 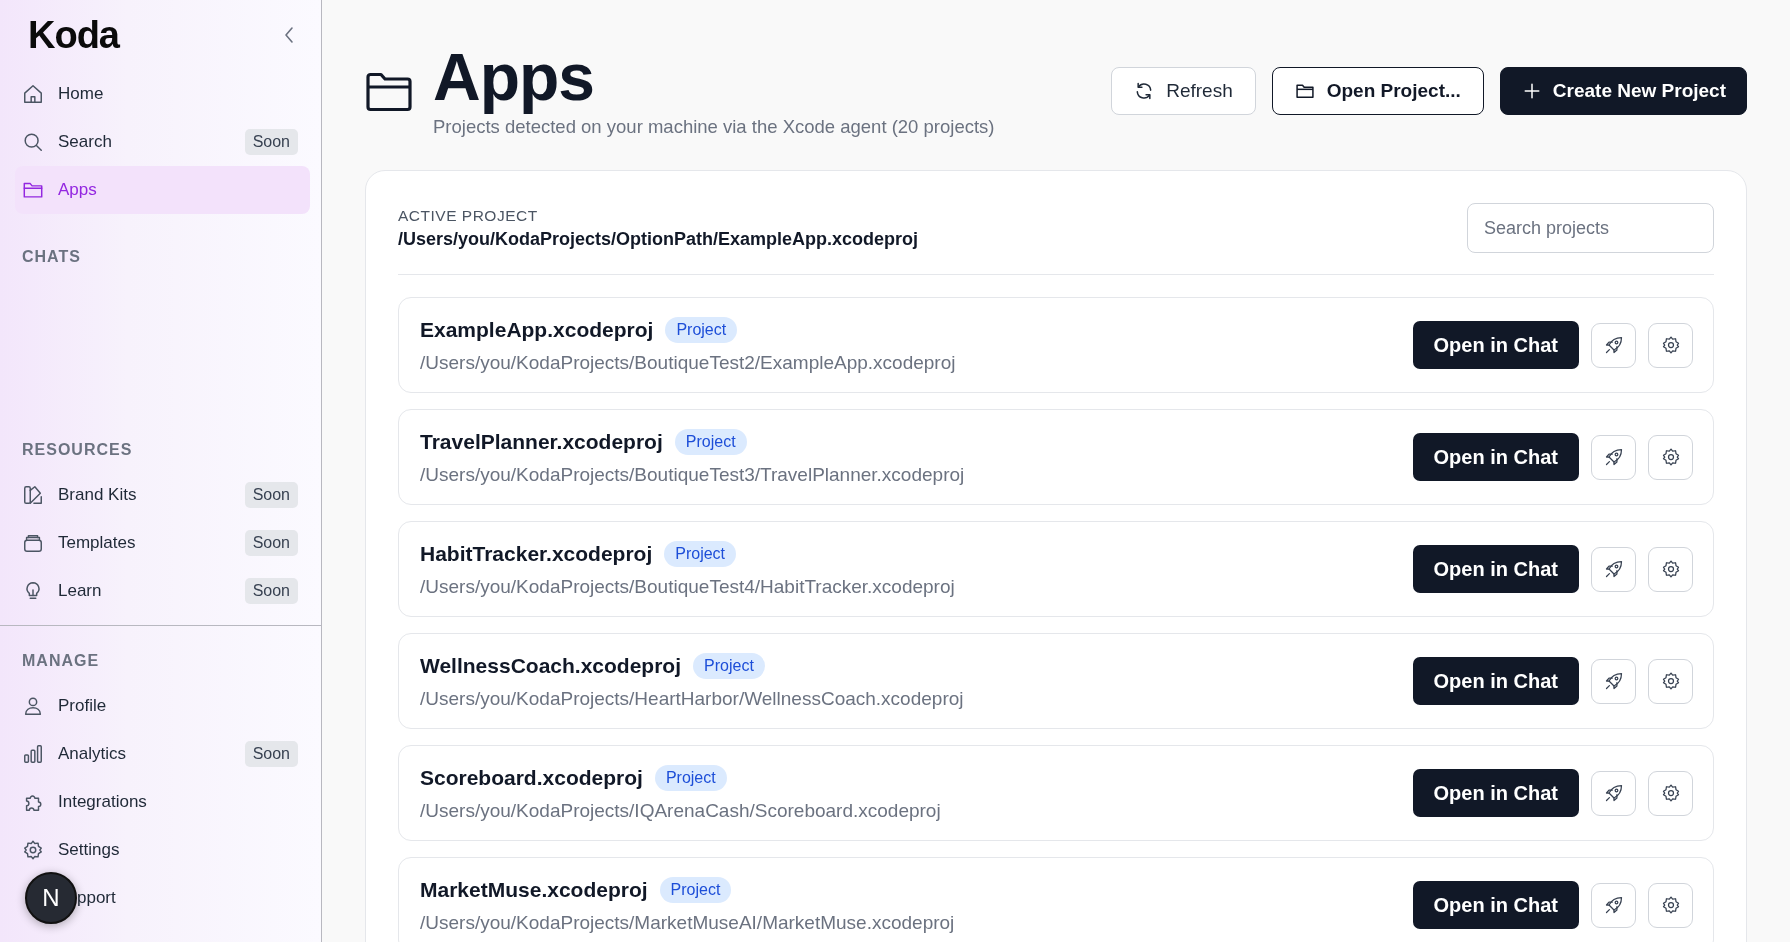 What do you see at coordinates (162, 543) in the screenshot?
I see `sidebar-item: Templates Soon` at bounding box center [162, 543].